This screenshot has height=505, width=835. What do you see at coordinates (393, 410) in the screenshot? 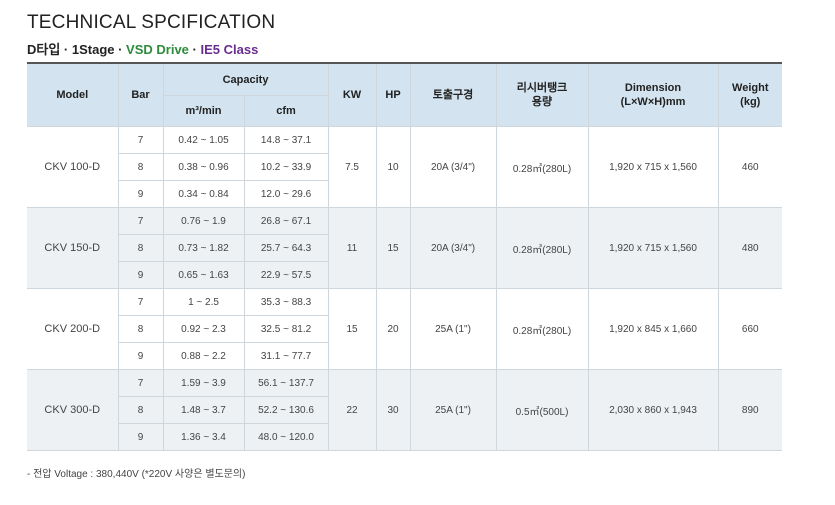
I see `cell-hp: 30` at bounding box center [393, 410].